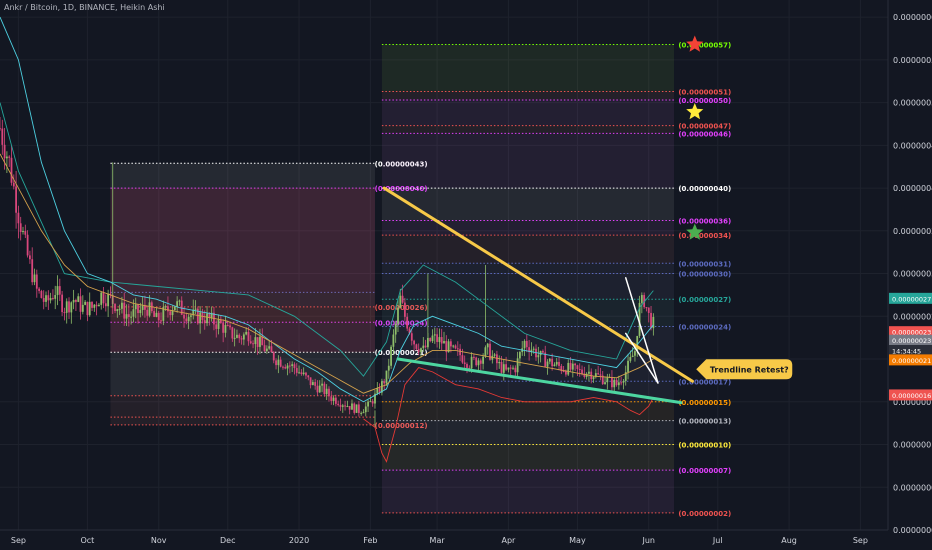  I want to click on callout-text: Trendline Retest?, so click(749, 369).